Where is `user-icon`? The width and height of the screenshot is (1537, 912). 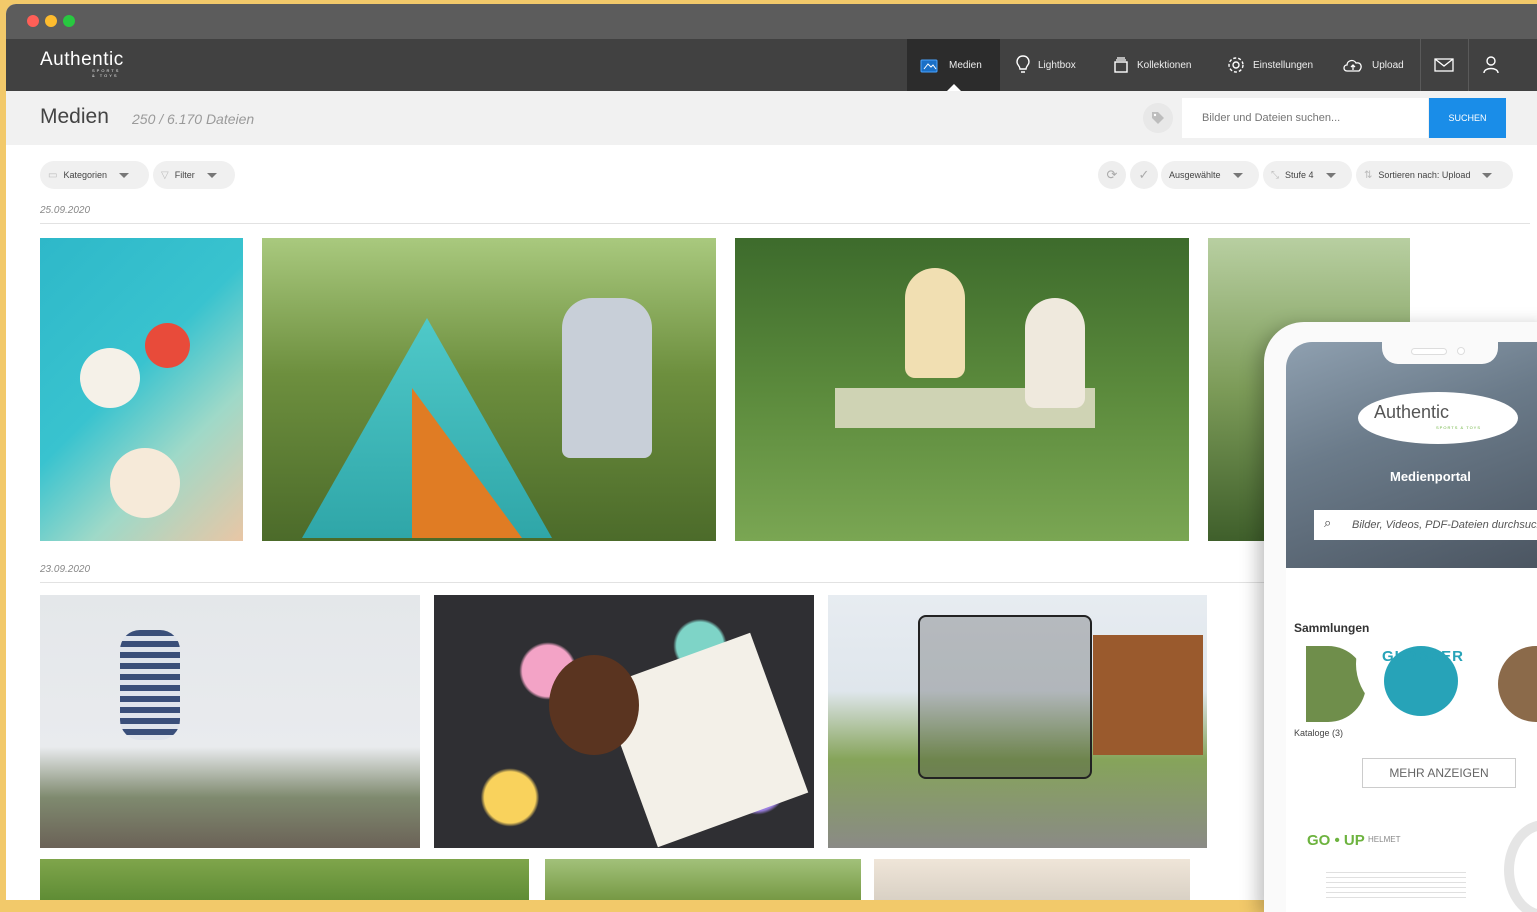
user-icon is located at coordinates (1491, 65).